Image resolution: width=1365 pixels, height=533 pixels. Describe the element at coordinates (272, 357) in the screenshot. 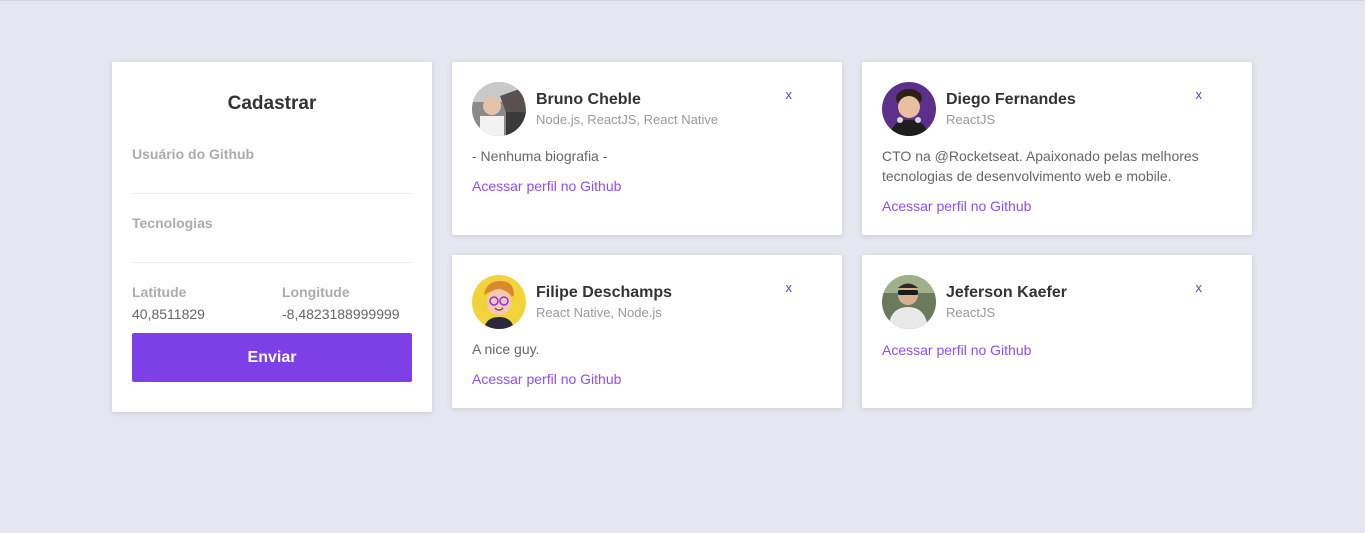

I see `submit-button: Enviar` at that location.